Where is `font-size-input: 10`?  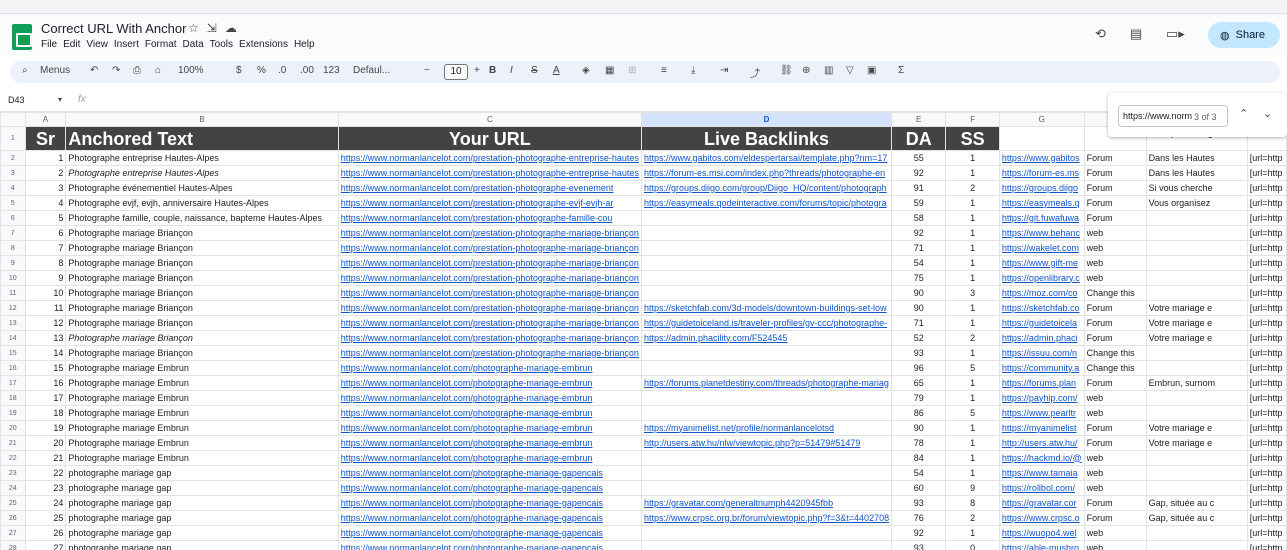
font-size-input: 10 is located at coordinates (456, 72).